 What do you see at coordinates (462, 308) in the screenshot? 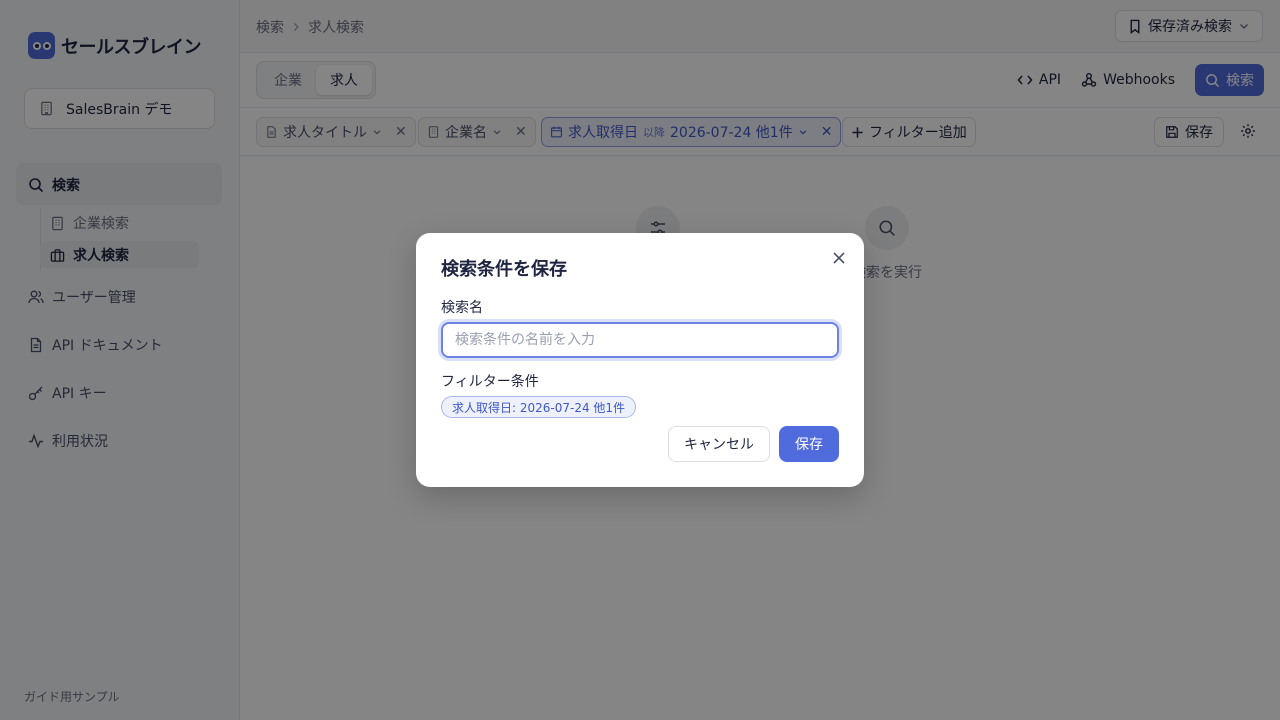
I see `search-name-label: 検索名` at bounding box center [462, 308].